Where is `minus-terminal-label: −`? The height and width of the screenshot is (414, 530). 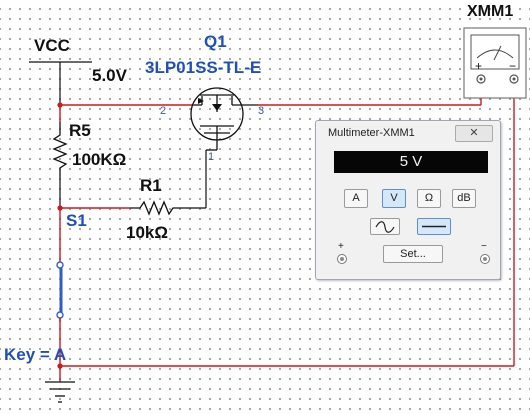 minus-terminal-label: − is located at coordinates (484, 246).